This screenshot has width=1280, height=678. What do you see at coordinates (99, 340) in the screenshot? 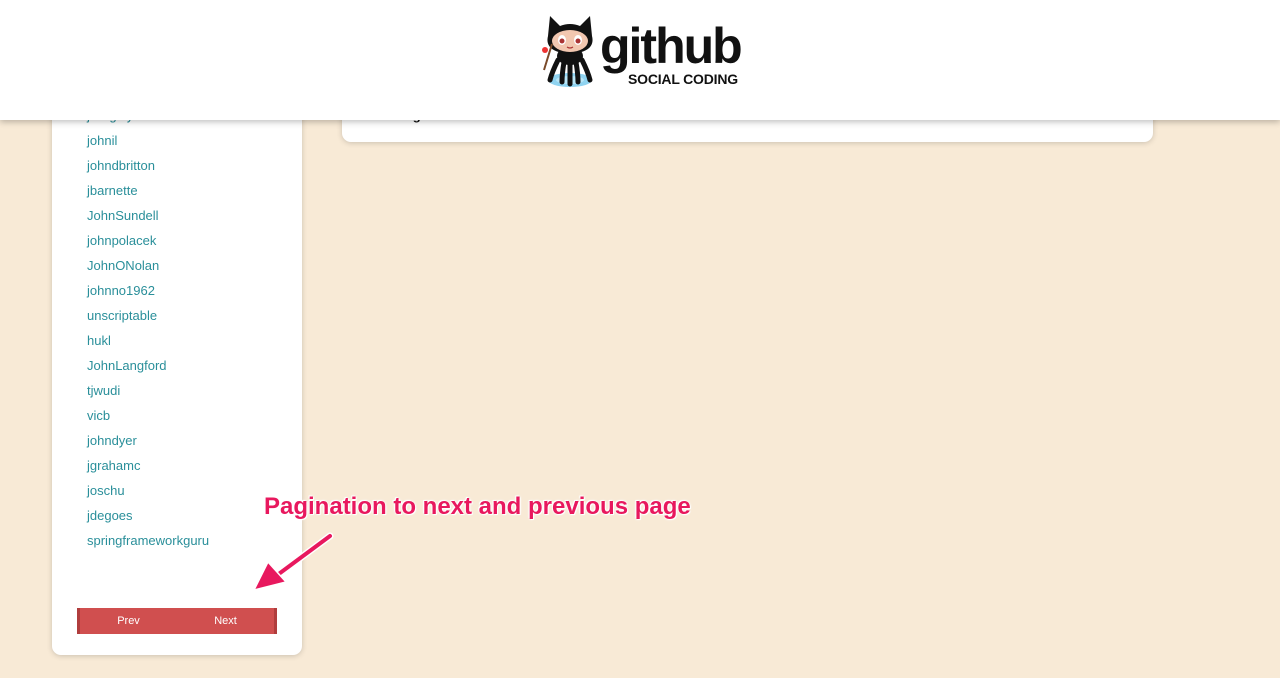
I see `user-link: hukl` at bounding box center [99, 340].